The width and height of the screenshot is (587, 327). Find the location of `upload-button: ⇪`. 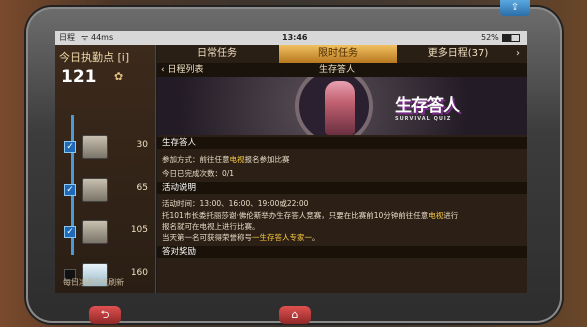

upload-button: ⇪ is located at coordinates (515, 8).